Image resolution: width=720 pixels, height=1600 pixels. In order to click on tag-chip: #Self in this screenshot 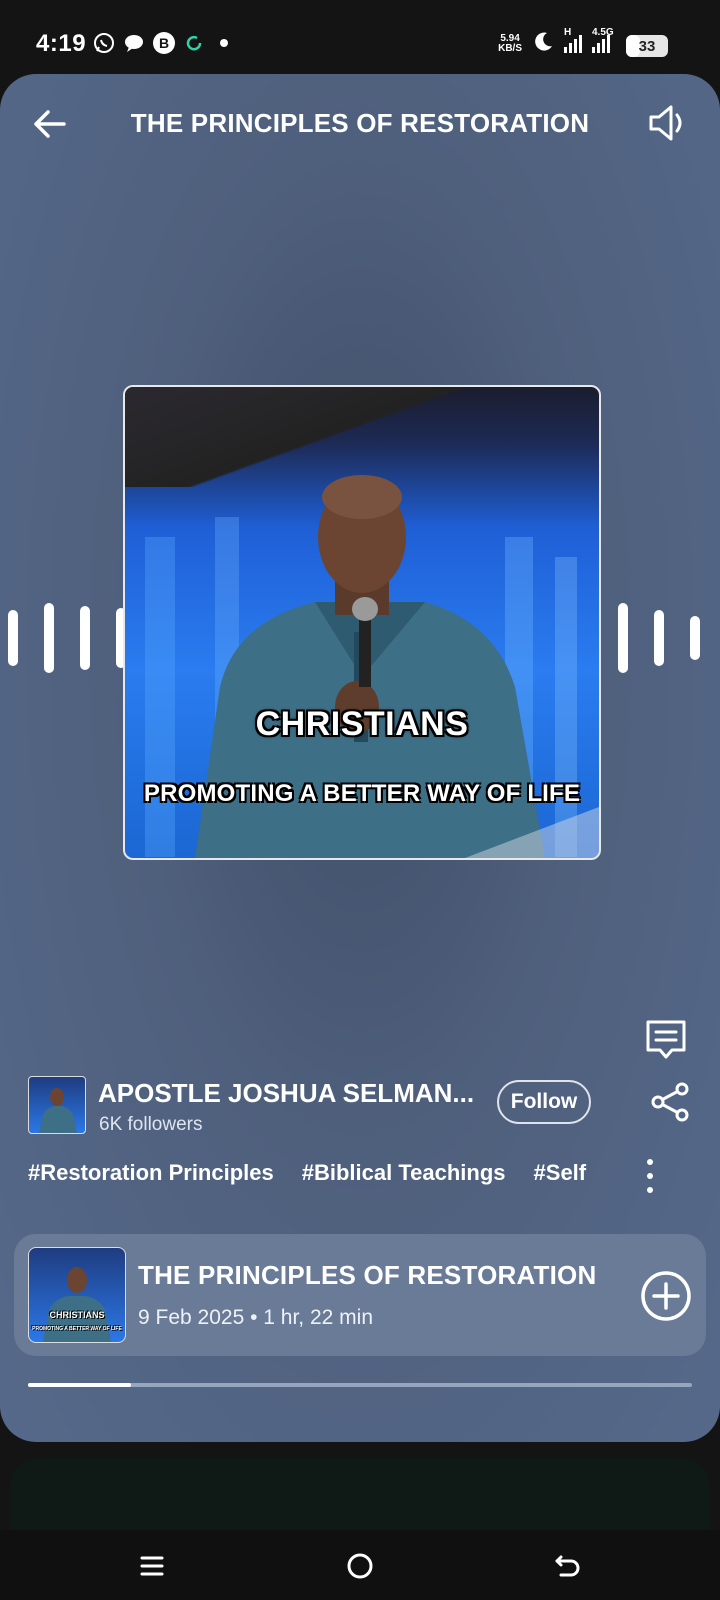, I will do `click(560, 1173)`.